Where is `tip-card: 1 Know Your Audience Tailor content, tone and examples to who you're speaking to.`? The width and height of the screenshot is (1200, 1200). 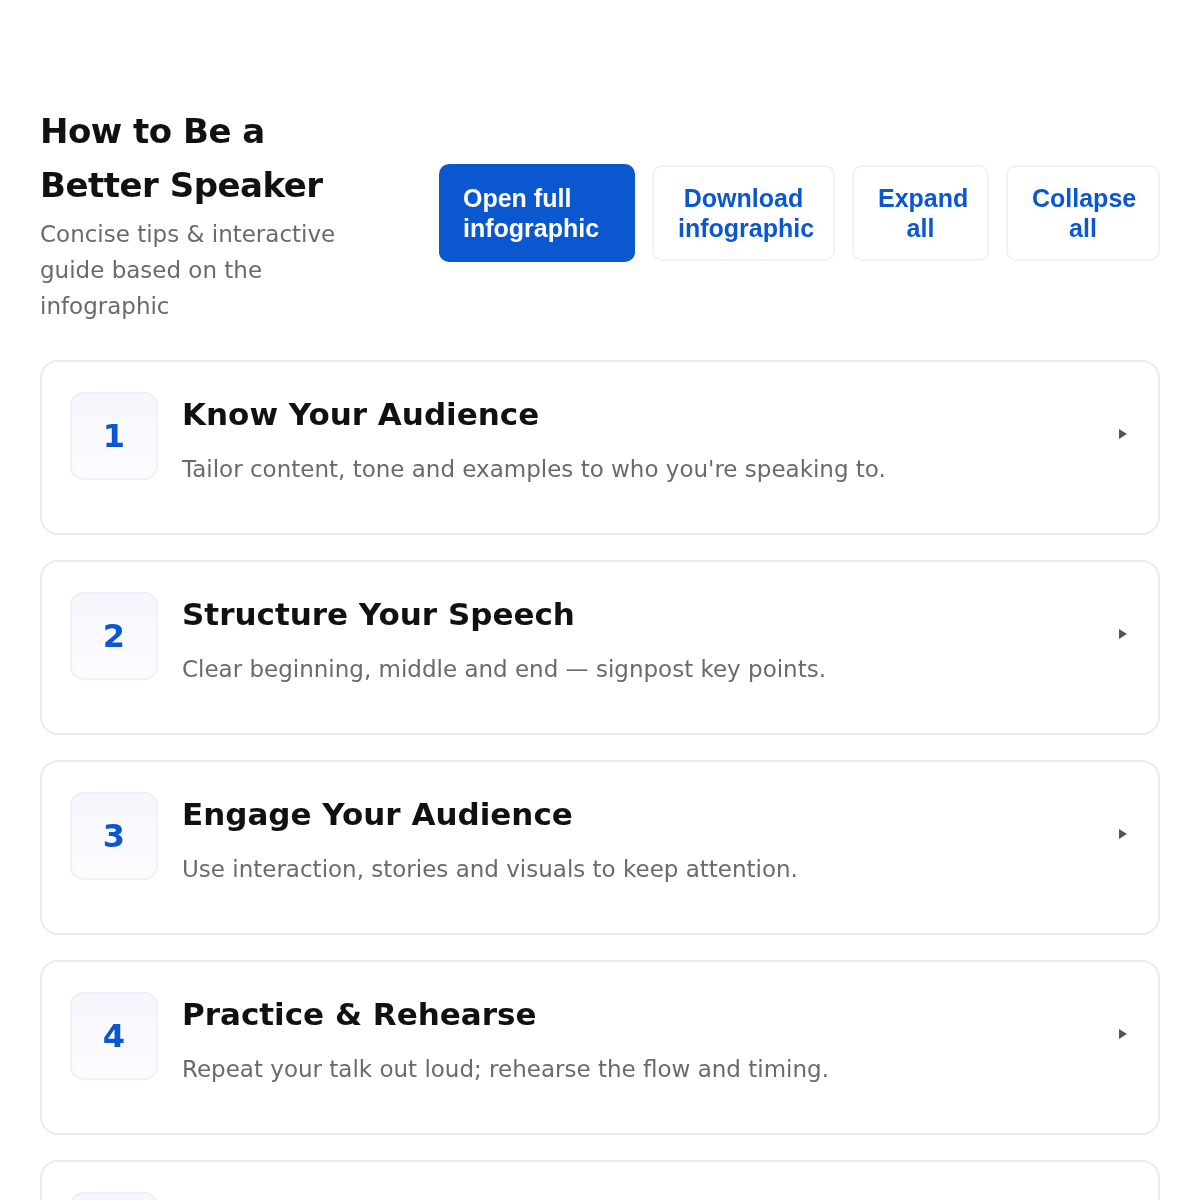
tip-card: 1 Know Your Audience Tailor content, tone and examples to who you're speaking to. is located at coordinates (600, 447).